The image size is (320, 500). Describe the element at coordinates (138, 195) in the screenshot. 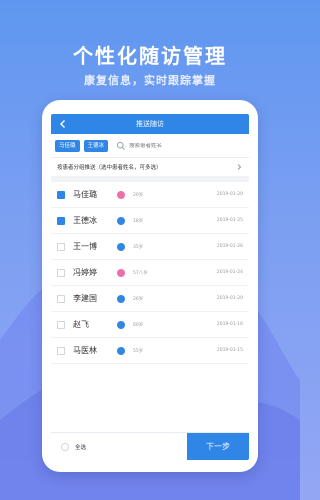

I see `patient-age: 20岁` at that location.